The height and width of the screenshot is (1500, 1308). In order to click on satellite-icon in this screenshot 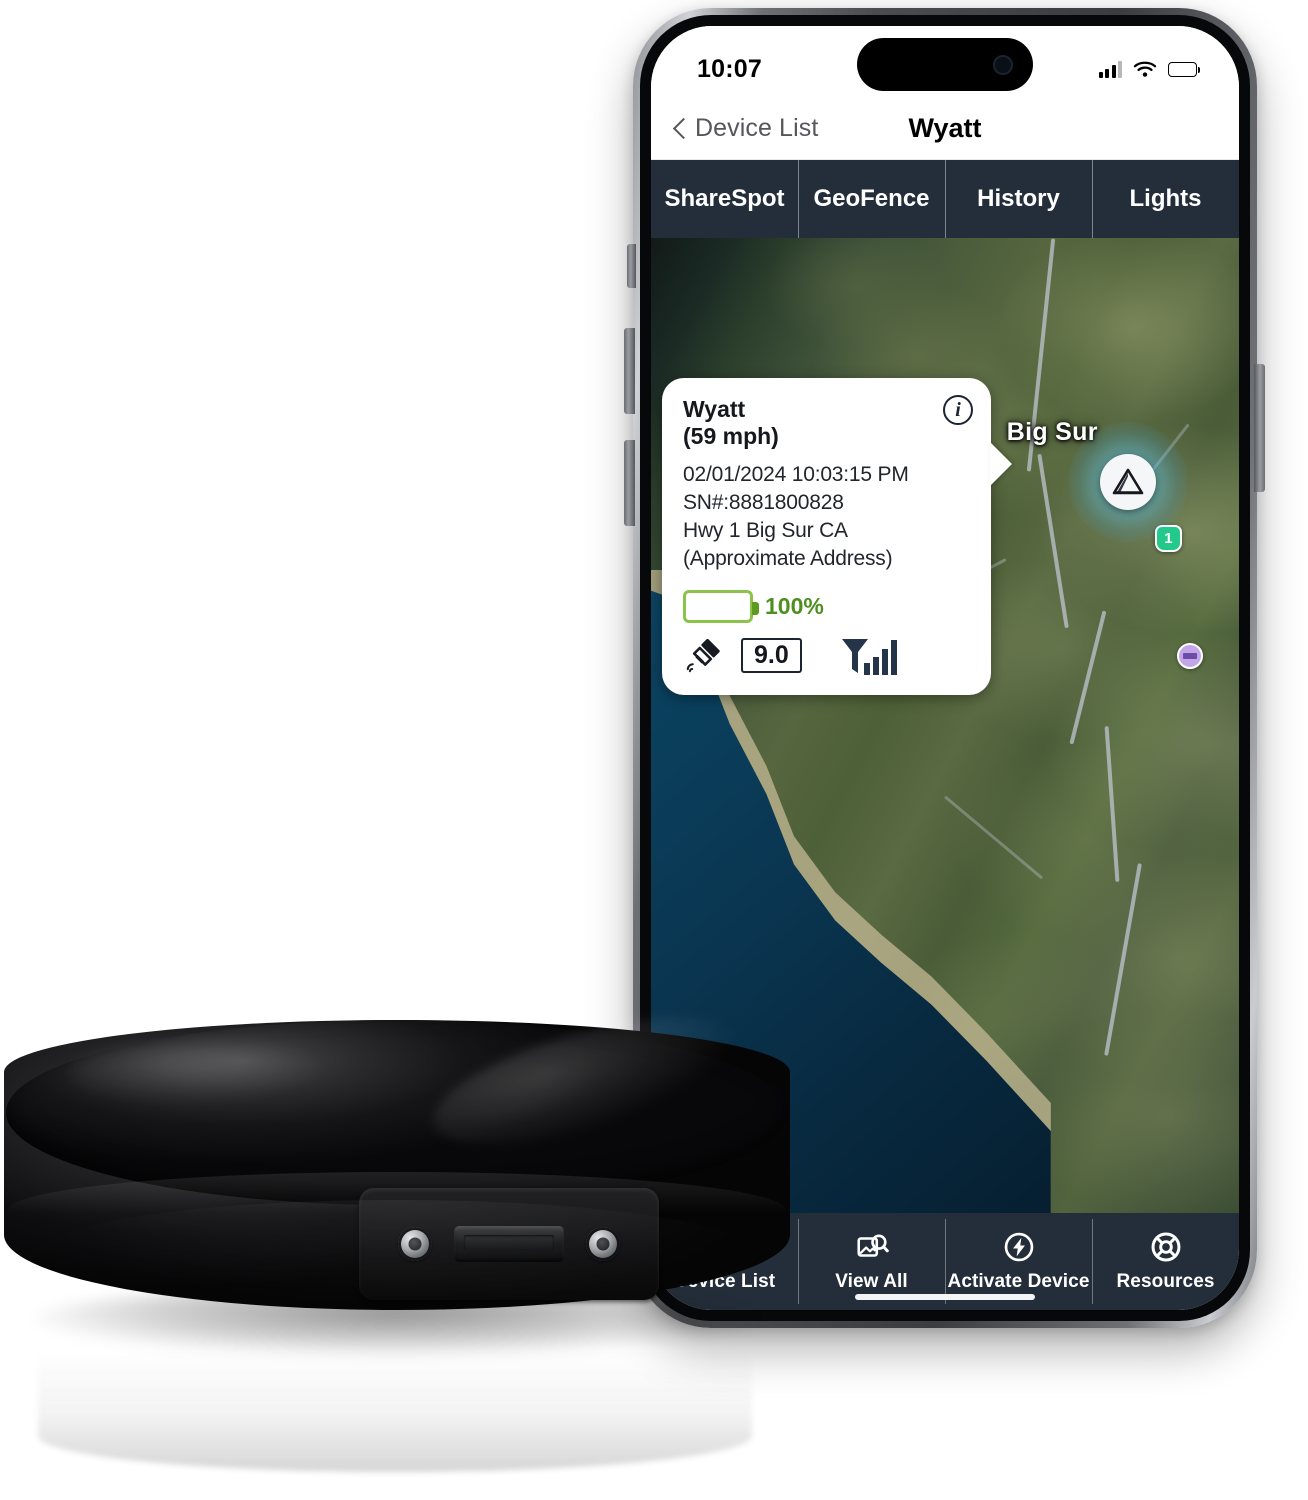, I will do `click(703, 655)`.